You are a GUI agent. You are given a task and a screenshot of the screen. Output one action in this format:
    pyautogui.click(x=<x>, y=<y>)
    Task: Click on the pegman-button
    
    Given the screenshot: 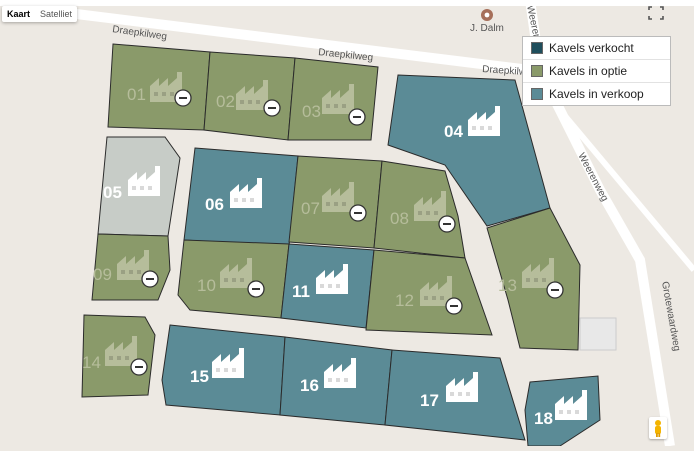 What is the action you would take?
    pyautogui.click(x=658, y=428)
    